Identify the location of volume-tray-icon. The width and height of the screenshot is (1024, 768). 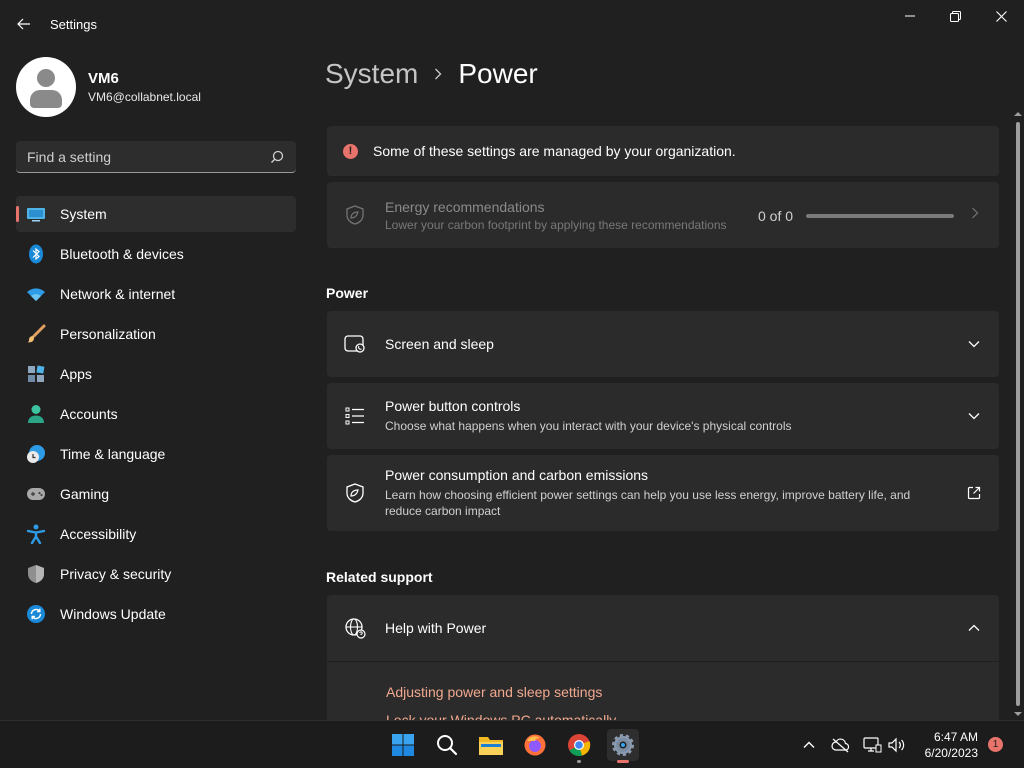
(896, 745).